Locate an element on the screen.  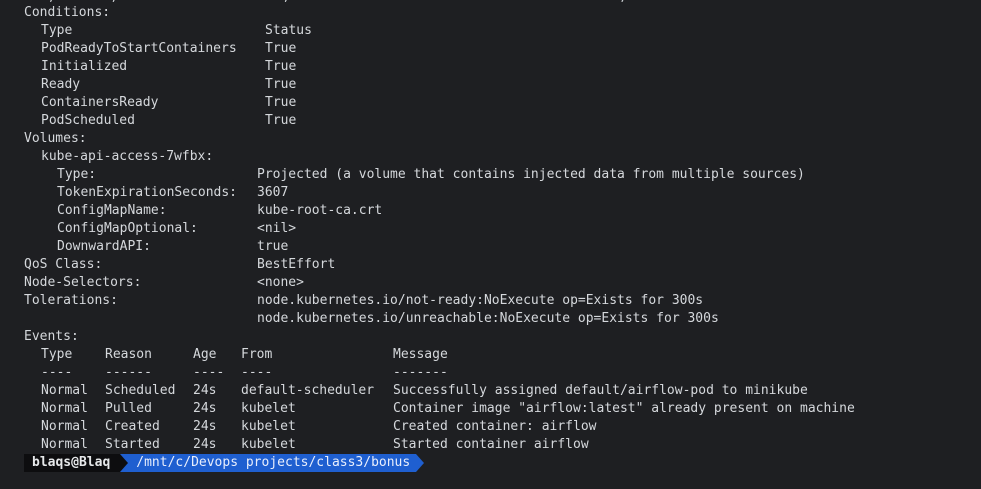
volume-field-value: <nil> is located at coordinates (277, 228).